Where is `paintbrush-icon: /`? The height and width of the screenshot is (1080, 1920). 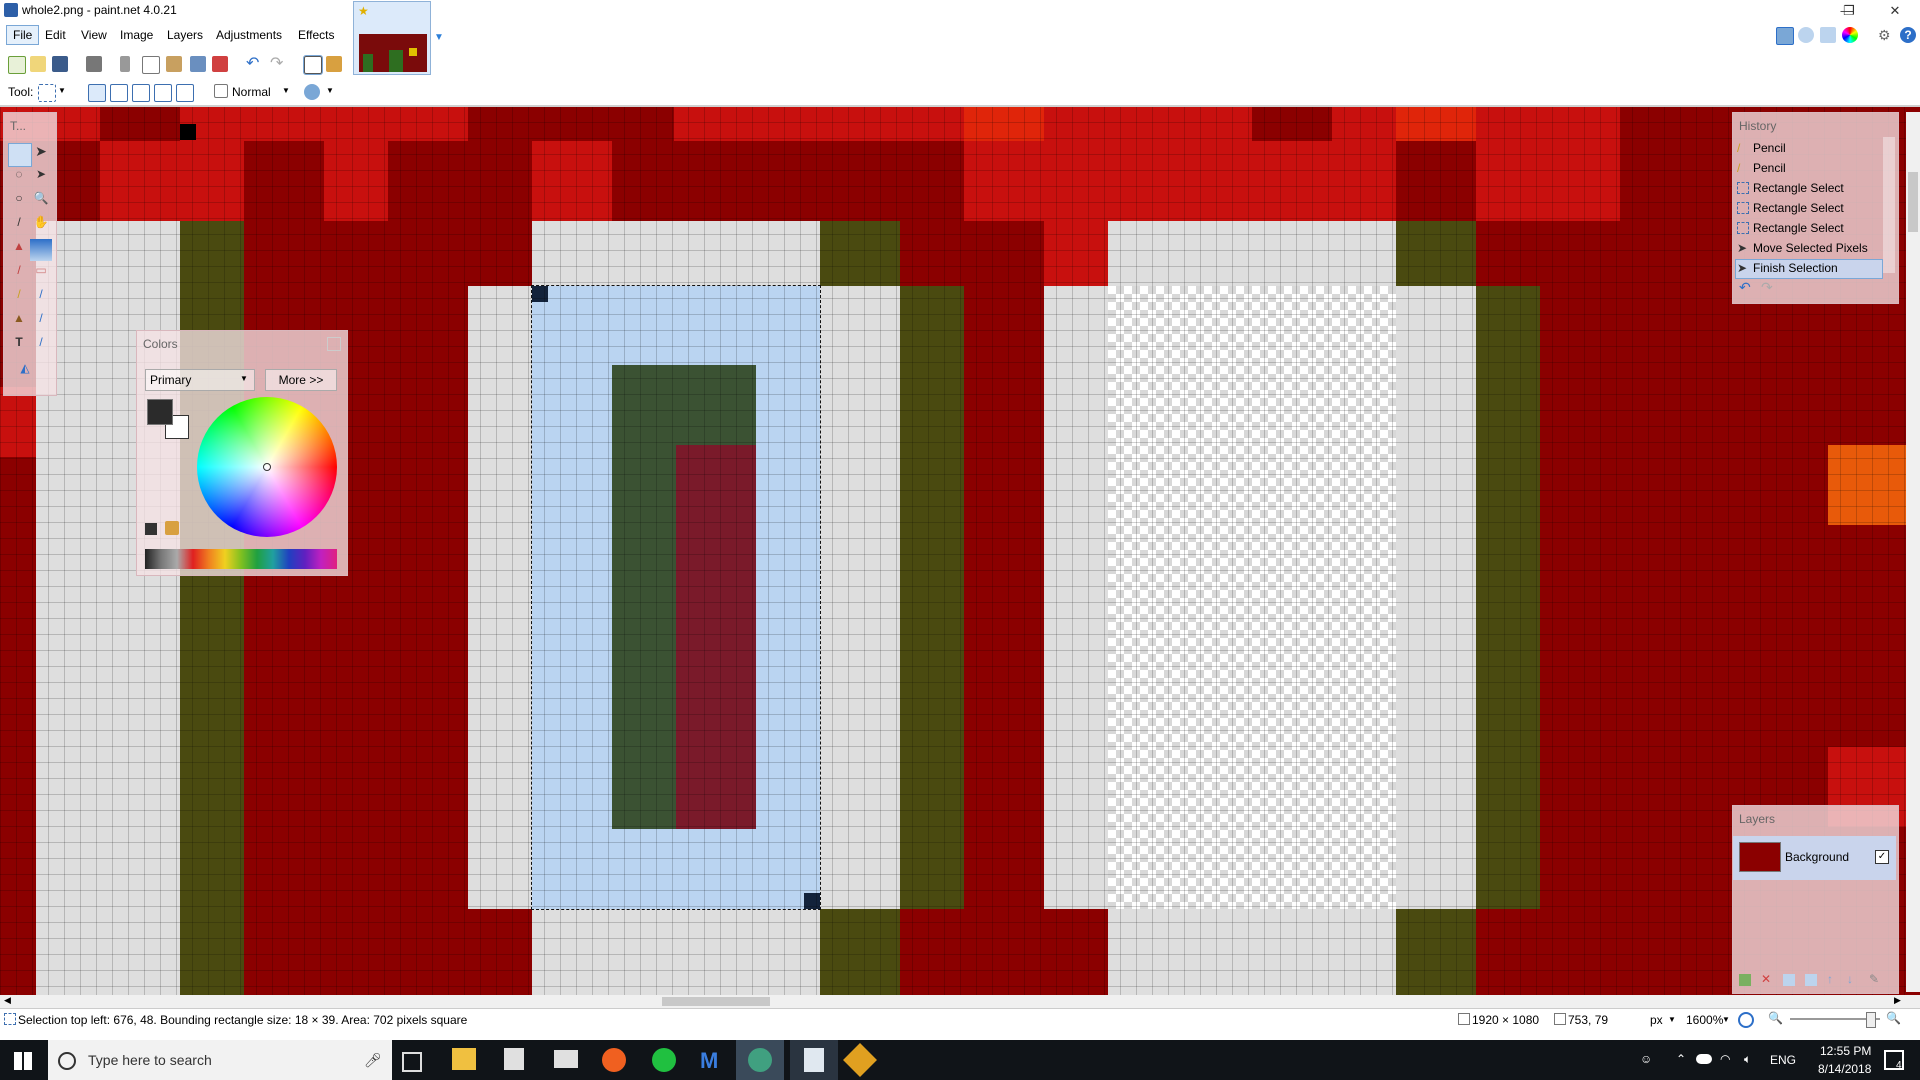
paintbrush-icon: / is located at coordinates (19, 274).